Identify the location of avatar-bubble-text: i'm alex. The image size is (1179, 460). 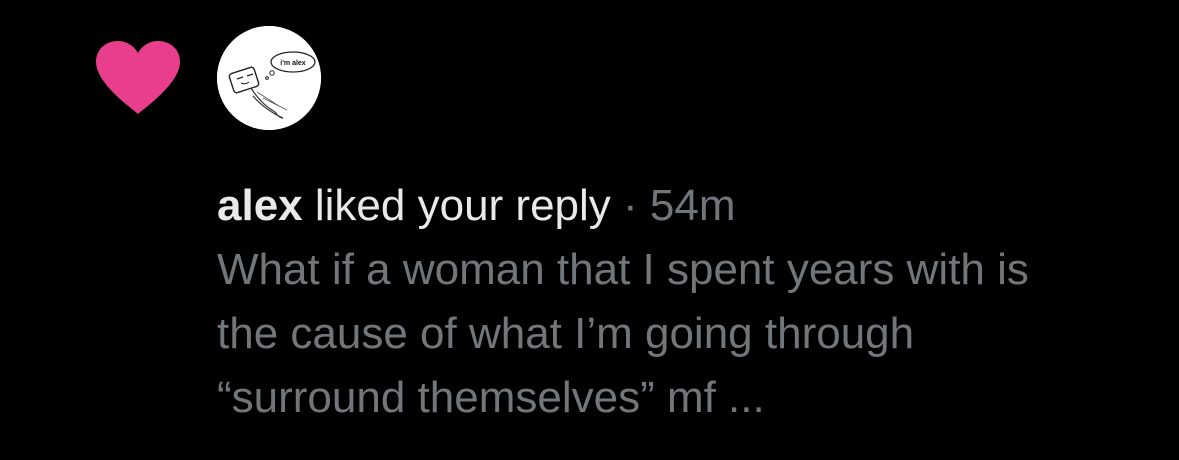
(293, 63).